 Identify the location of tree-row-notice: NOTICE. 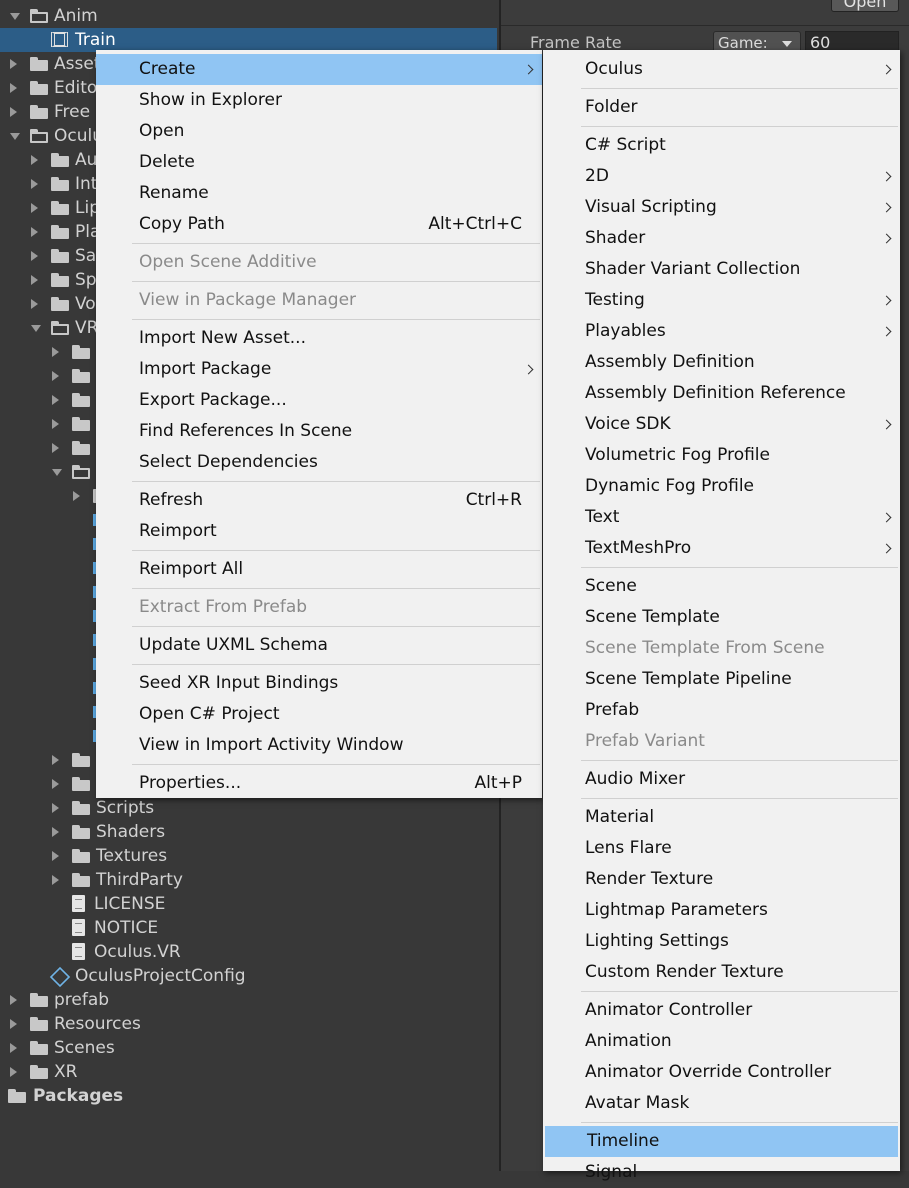
(248, 928).